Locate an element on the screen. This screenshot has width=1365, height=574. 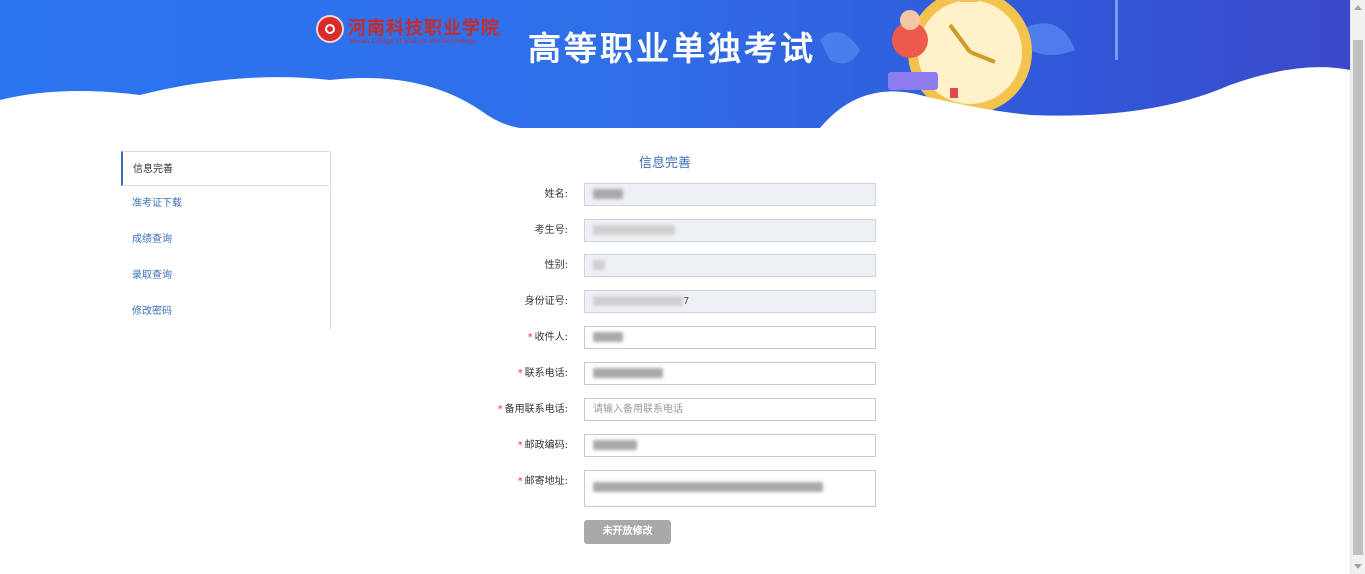
exam-number-label: 考生号: is located at coordinates (551, 230).